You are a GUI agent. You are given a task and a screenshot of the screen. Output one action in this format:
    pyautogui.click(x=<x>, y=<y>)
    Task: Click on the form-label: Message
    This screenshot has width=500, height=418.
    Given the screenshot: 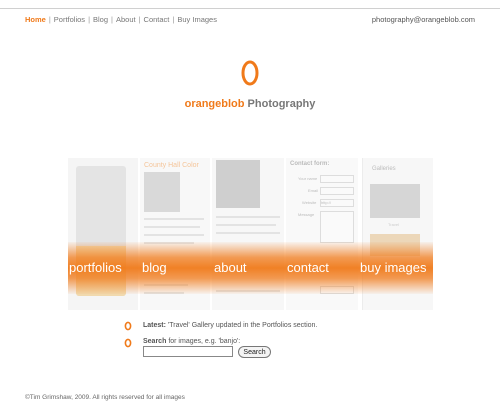 What is the action you would take?
    pyautogui.click(x=306, y=214)
    